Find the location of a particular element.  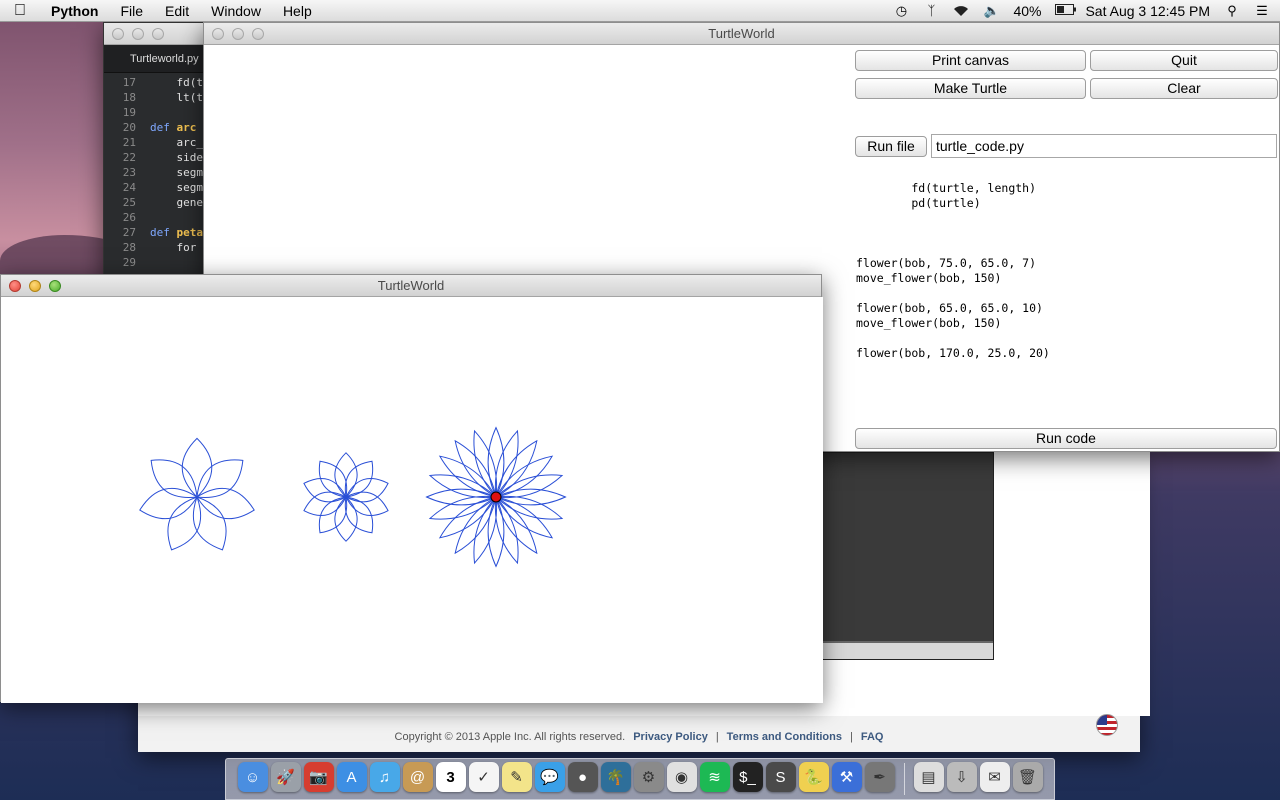

make-turtle-button: Make Turtle is located at coordinates (970, 88).